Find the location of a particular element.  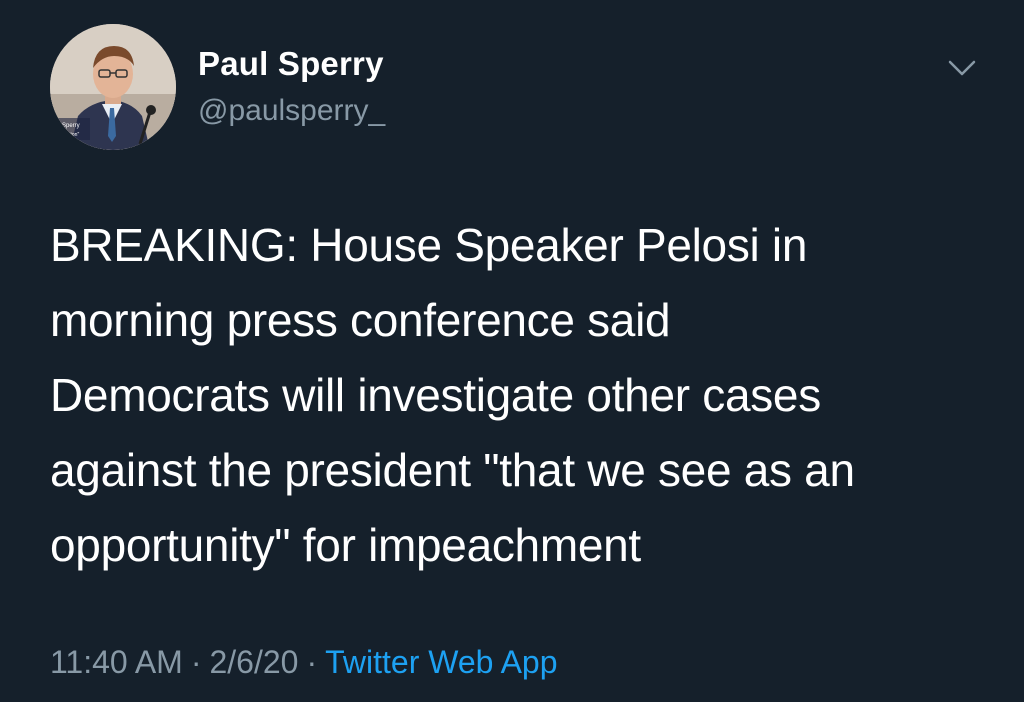

chevron-down-icon is located at coordinates (962, 68).